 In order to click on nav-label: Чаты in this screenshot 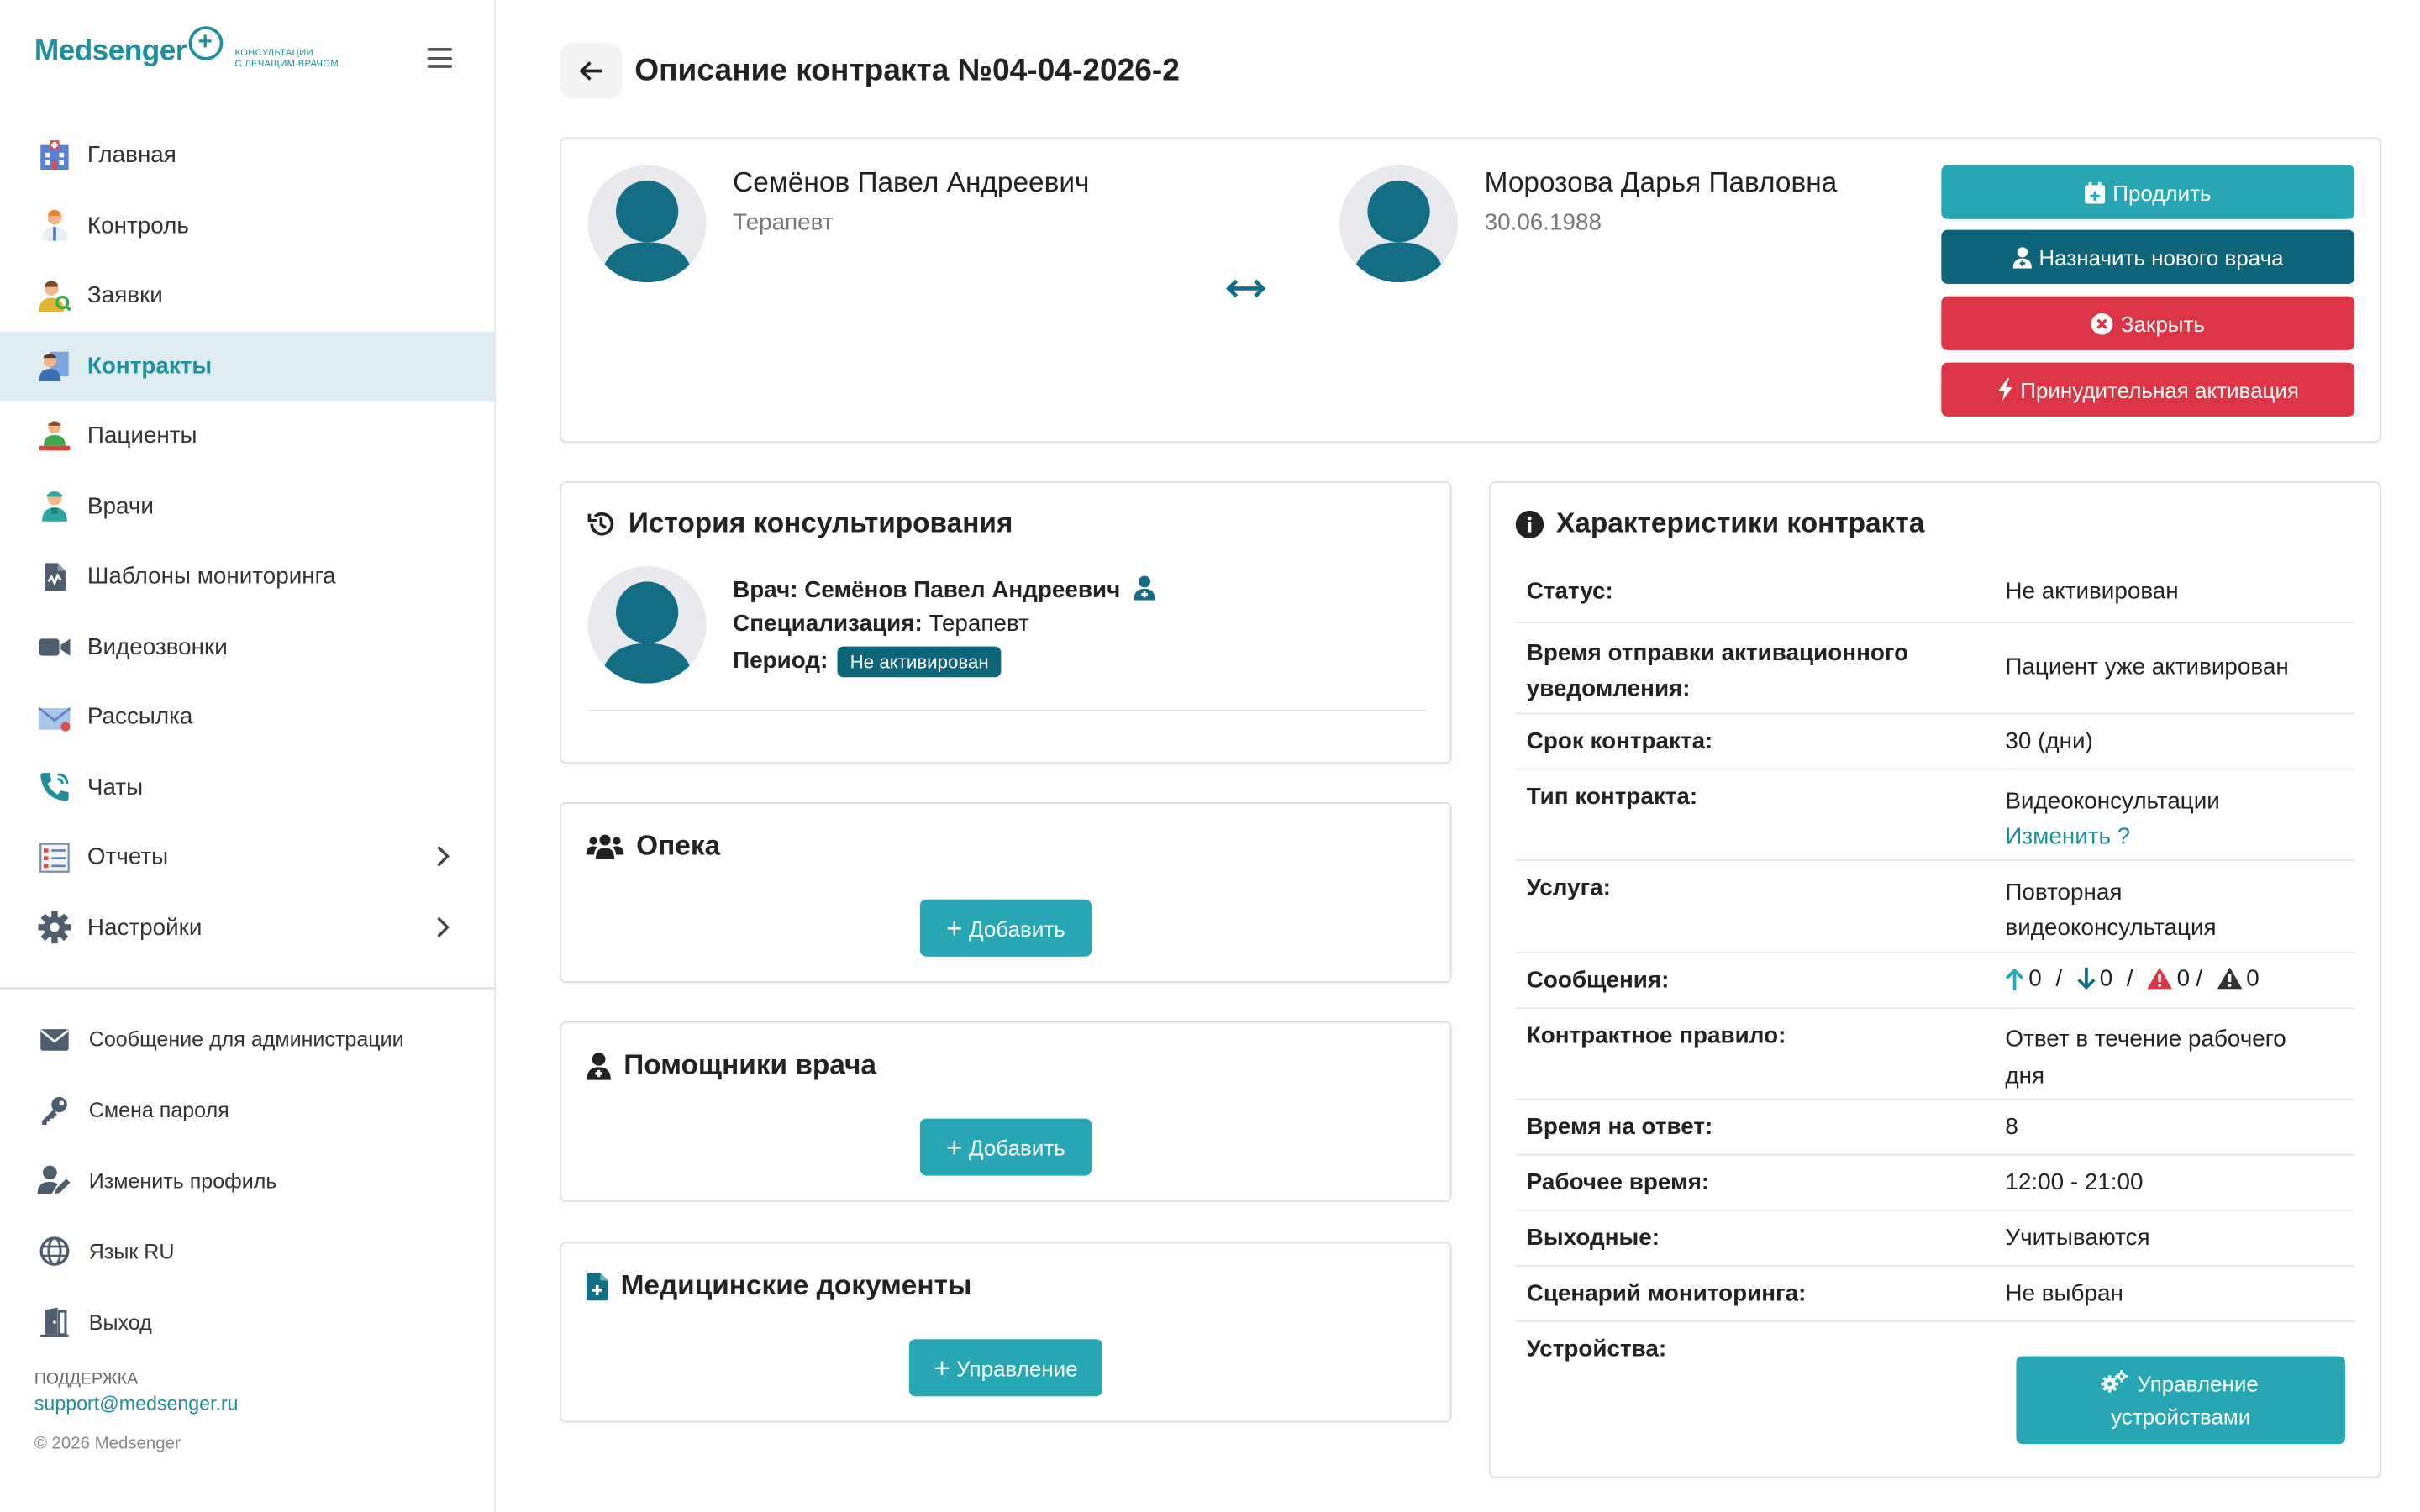, I will do `click(116, 787)`.